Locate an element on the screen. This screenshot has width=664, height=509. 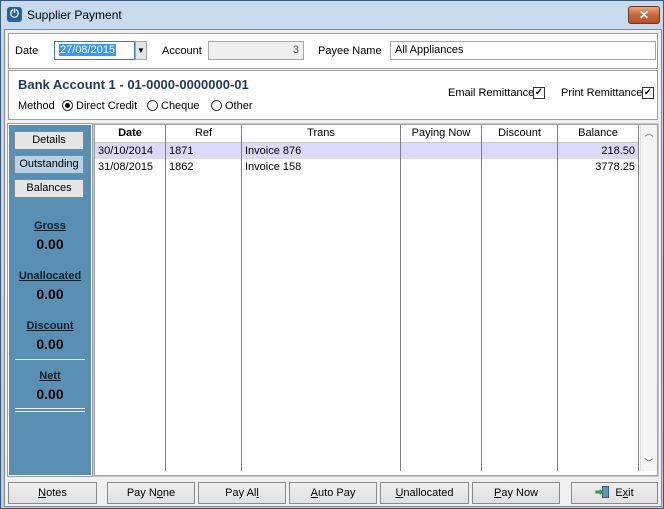
method-label: Method is located at coordinates (36, 106).